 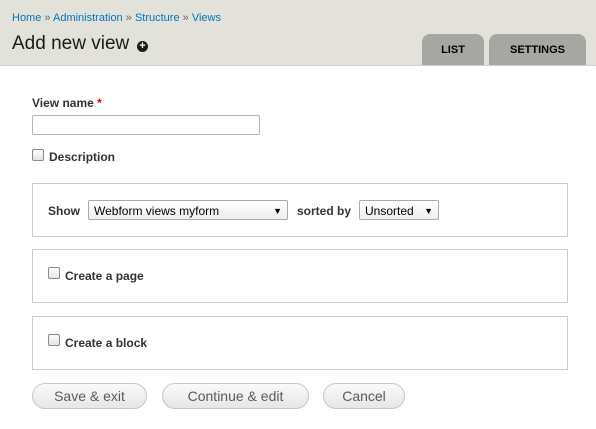 I want to click on cancel-button: Cancel, so click(x=364, y=396).